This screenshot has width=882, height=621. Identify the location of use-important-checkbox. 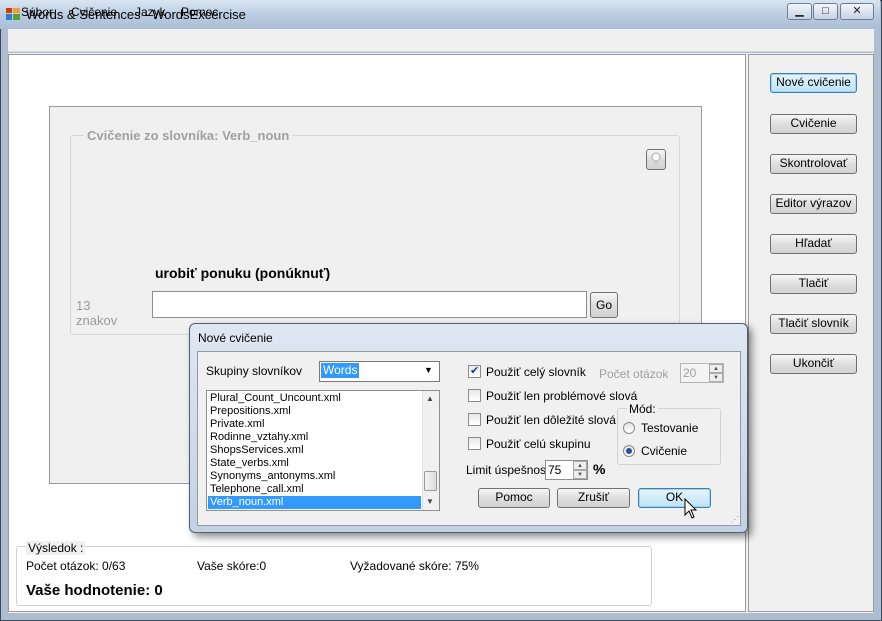
(474, 419).